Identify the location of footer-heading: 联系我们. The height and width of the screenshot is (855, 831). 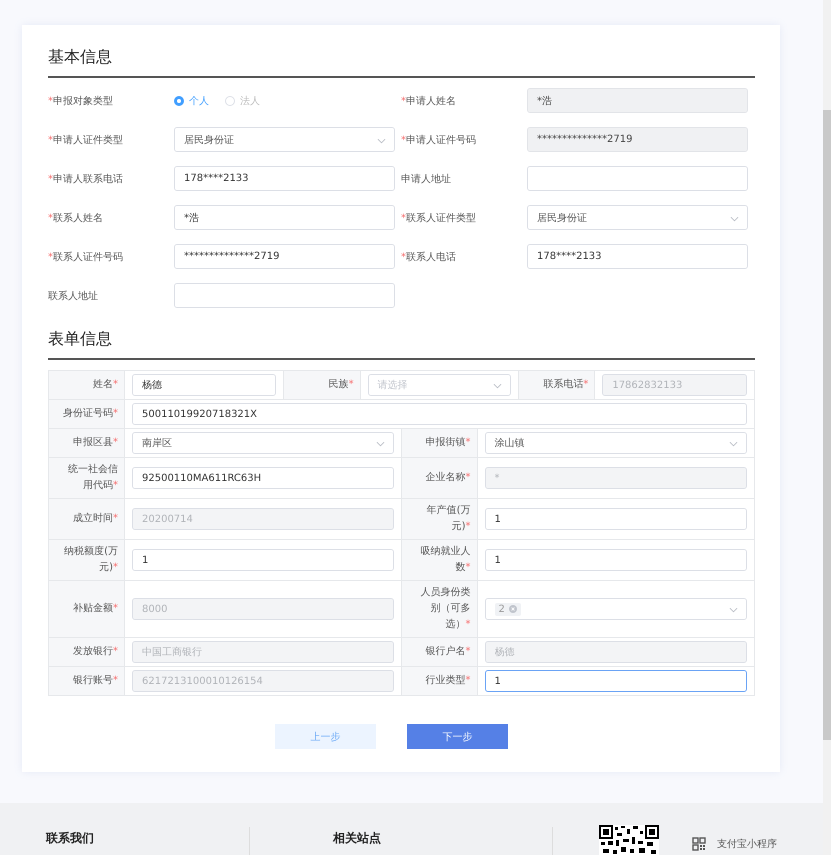
(70, 838).